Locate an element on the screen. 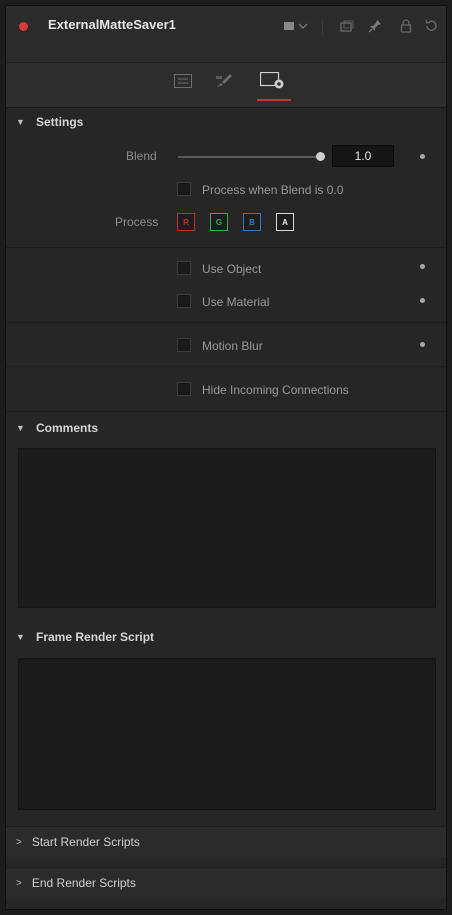  use-material-label: Use Material is located at coordinates (236, 302).